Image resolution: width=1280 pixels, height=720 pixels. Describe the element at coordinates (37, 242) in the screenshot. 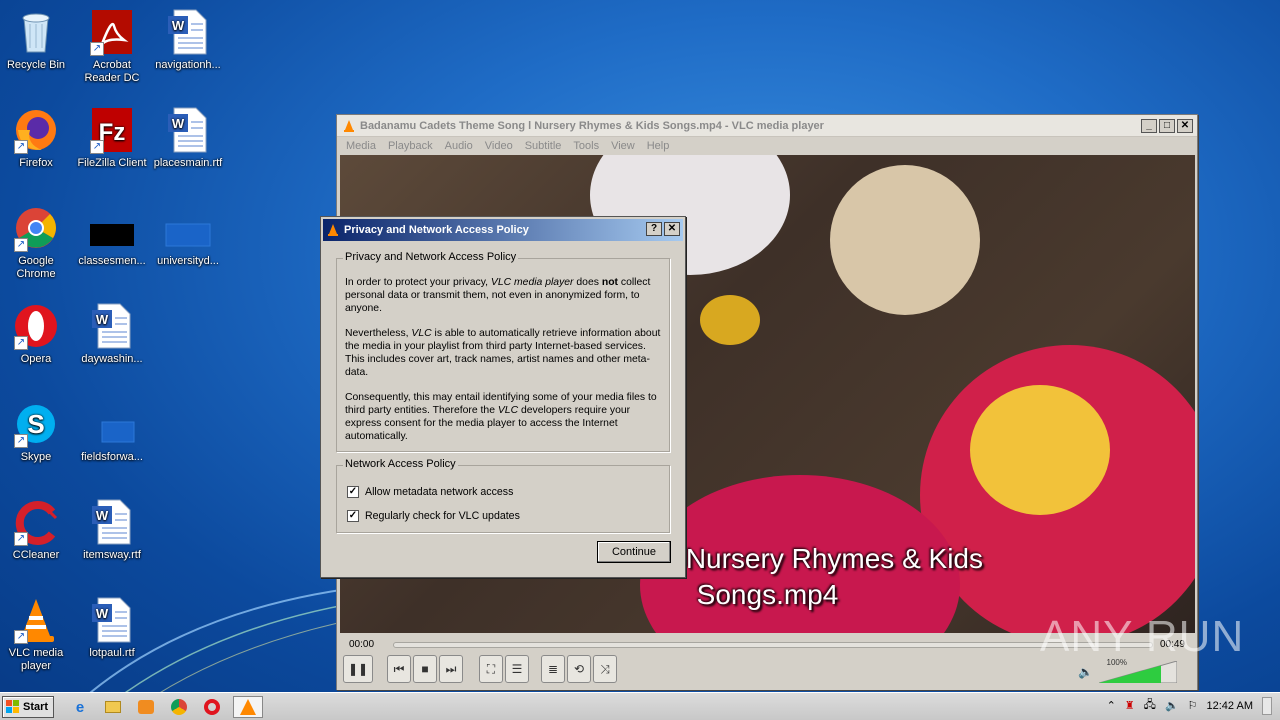

I see `desktop-icon-chrome: ↗ Google Chrome` at that location.